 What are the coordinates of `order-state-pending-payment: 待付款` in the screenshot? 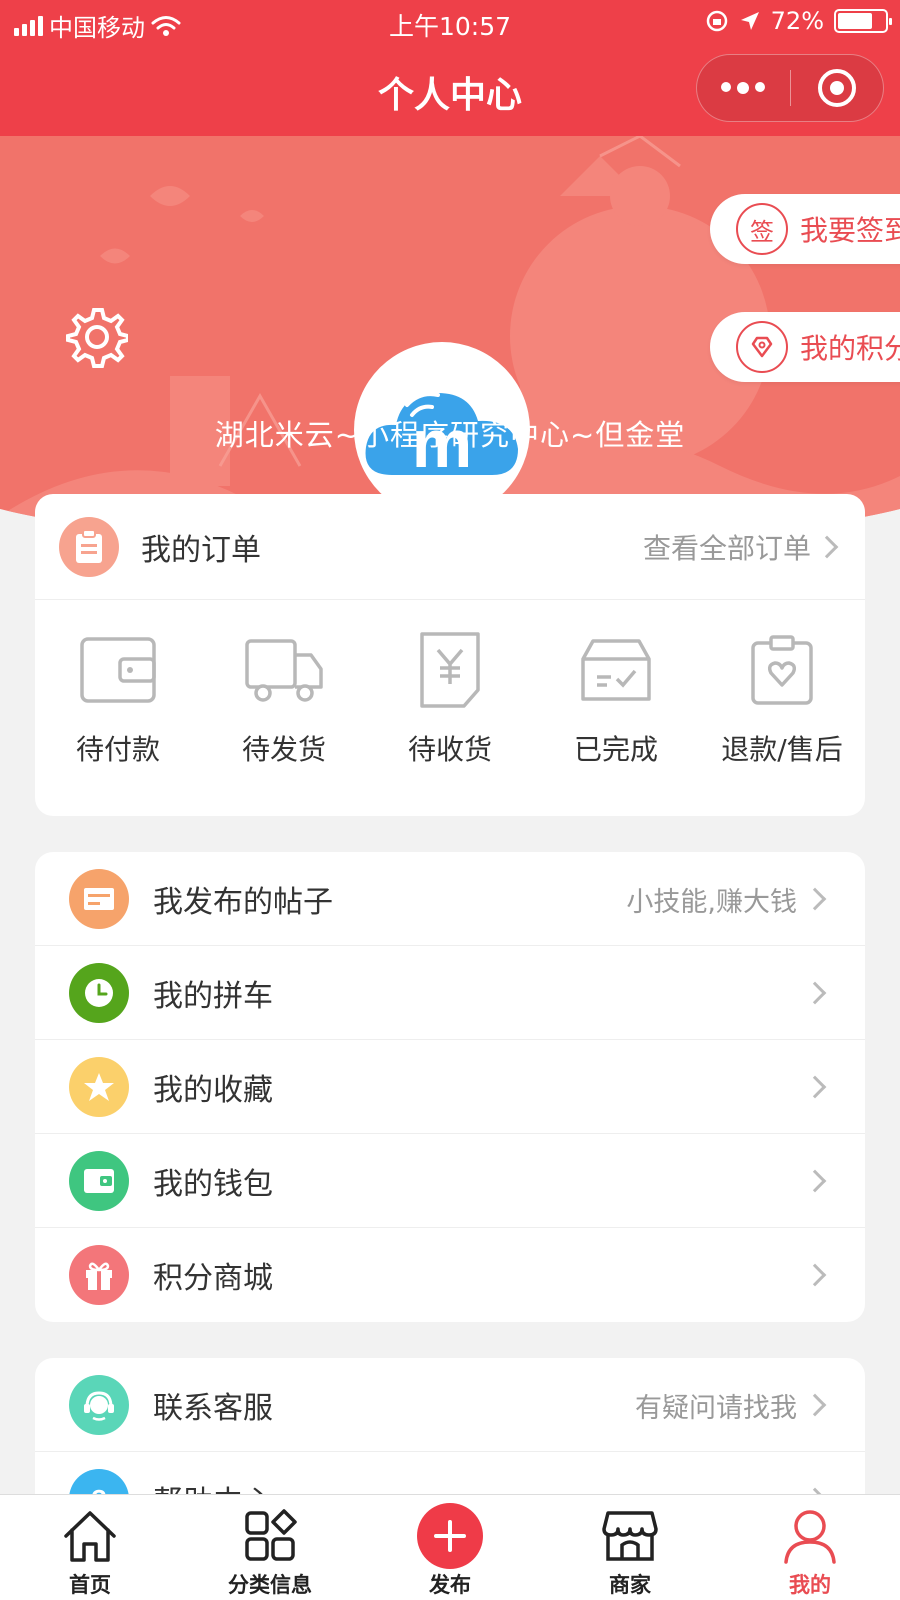 It's located at (118, 708).